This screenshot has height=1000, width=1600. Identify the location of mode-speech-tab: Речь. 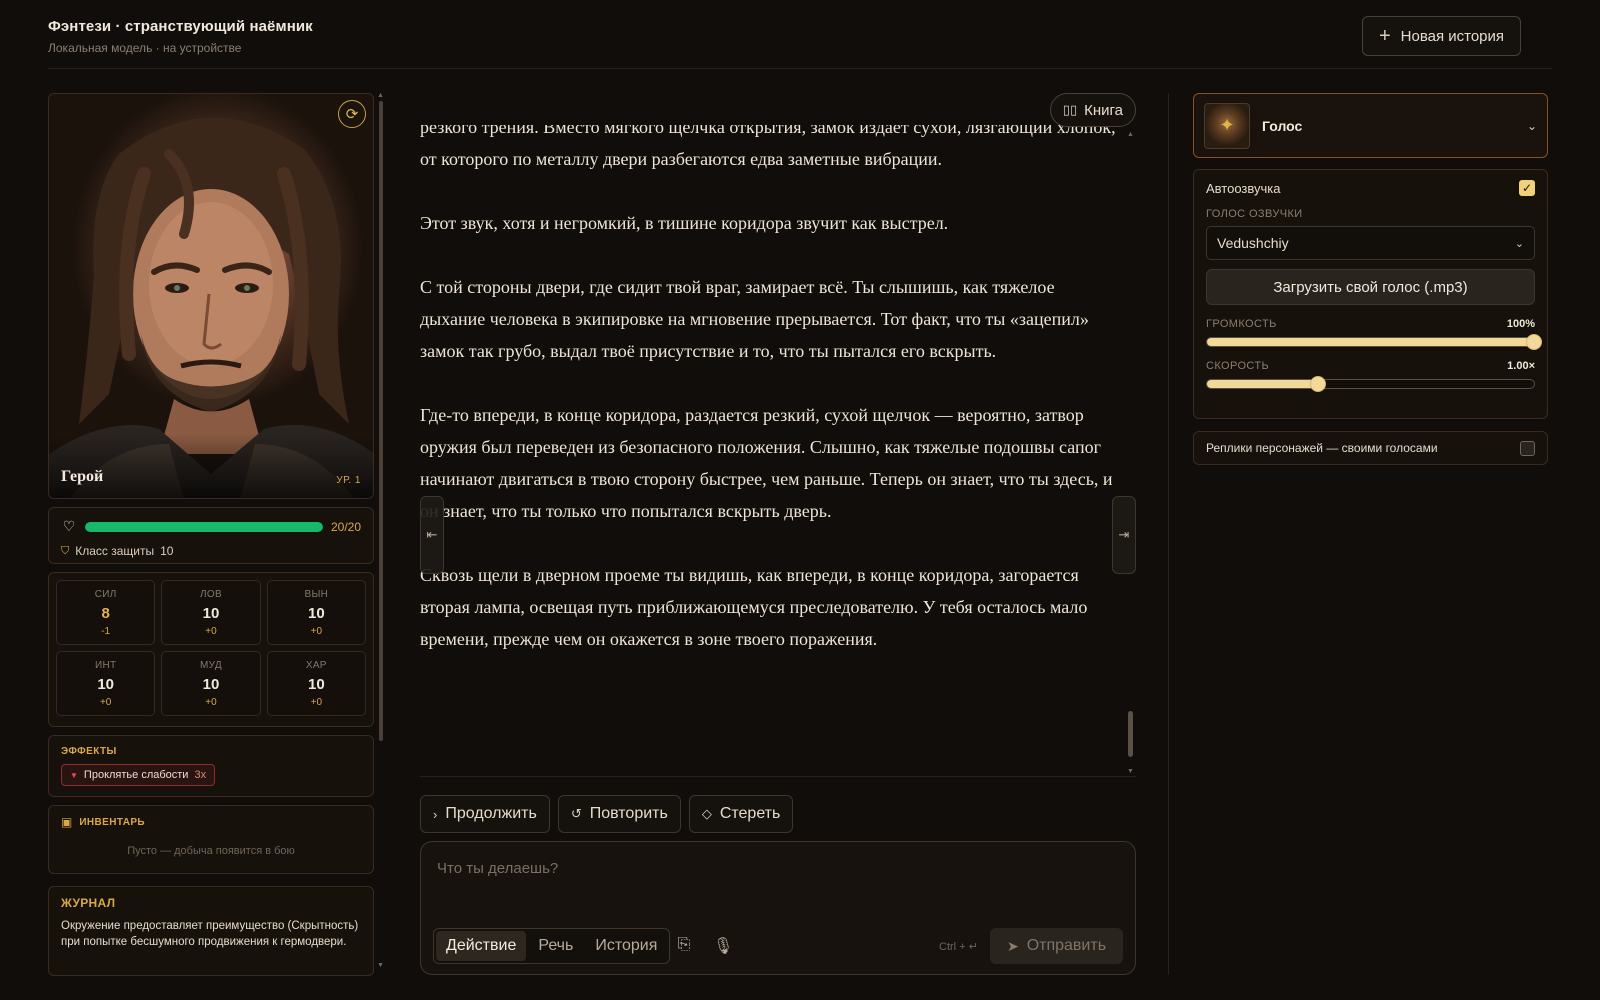
(555, 946).